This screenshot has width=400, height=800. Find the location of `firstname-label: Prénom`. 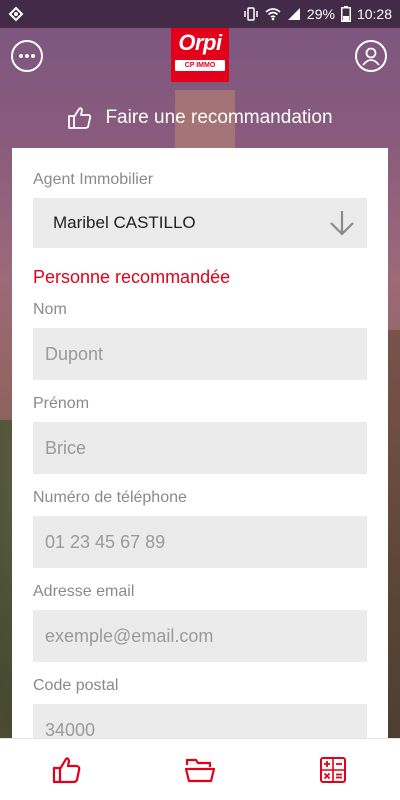

firstname-label: Prénom is located at coordinates (61, 403).